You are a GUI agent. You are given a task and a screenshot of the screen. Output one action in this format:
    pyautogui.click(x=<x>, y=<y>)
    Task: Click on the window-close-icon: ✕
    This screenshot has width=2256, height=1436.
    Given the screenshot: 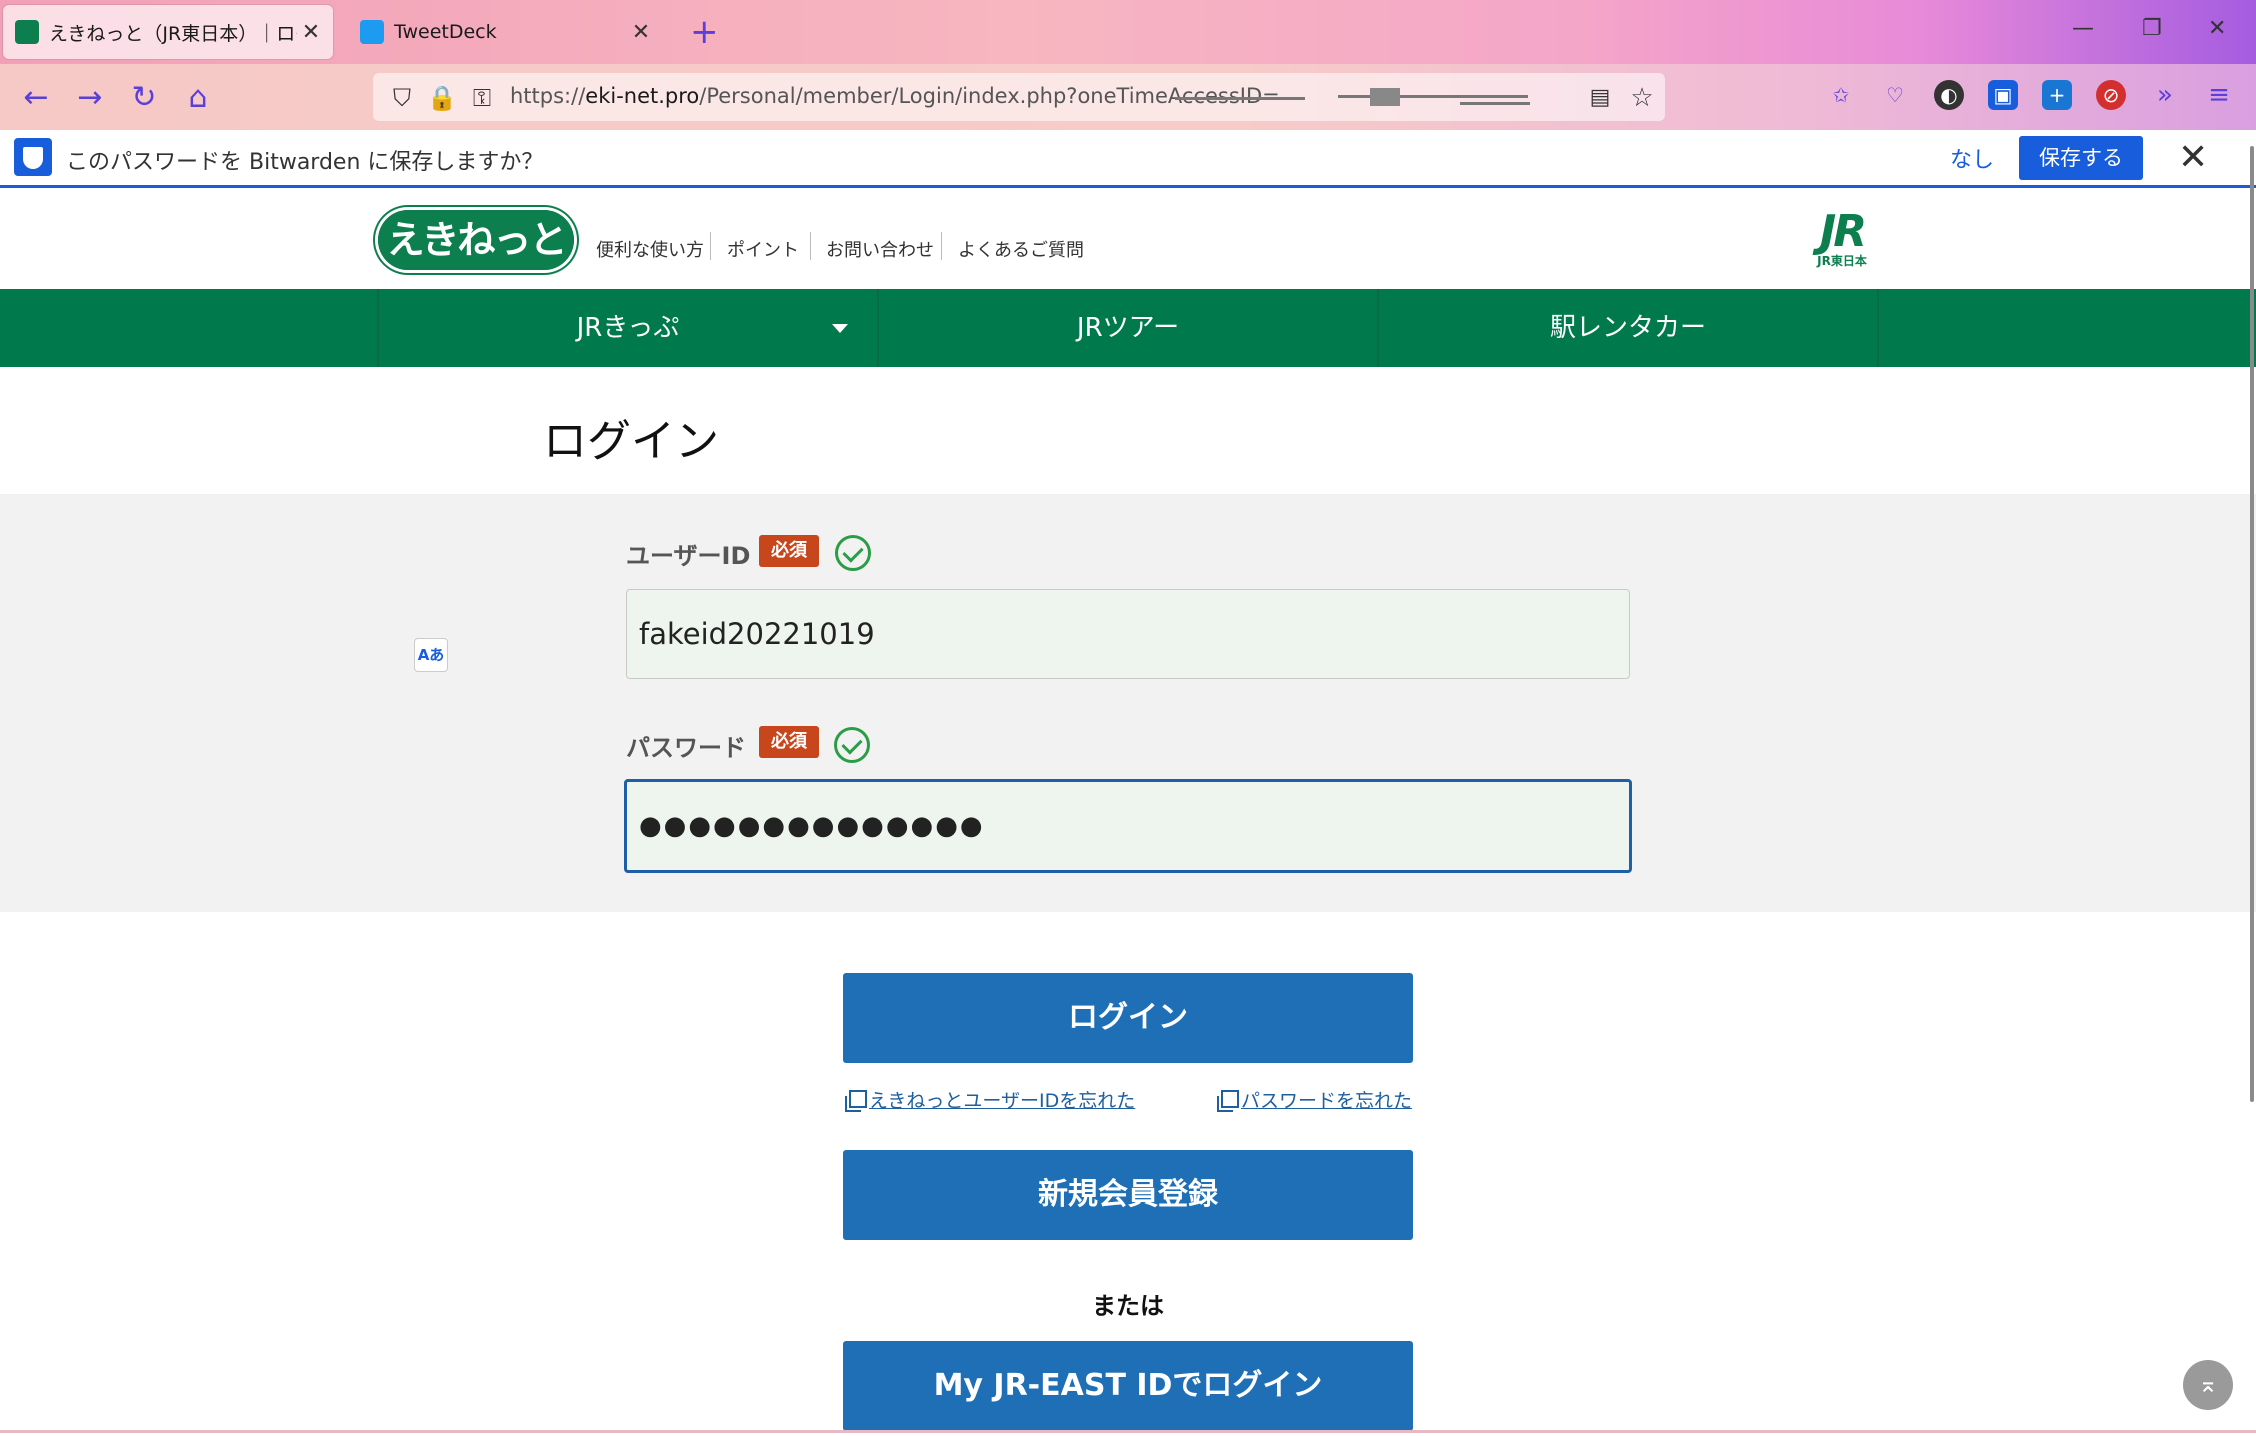 What is the action you would take?
    pyautogui.click(x=2217, y=28)
    